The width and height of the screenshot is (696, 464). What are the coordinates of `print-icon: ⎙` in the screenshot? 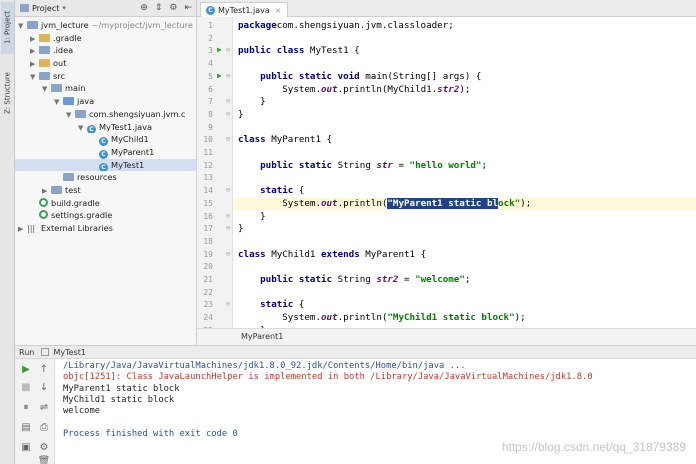 It's located at (44, 428).